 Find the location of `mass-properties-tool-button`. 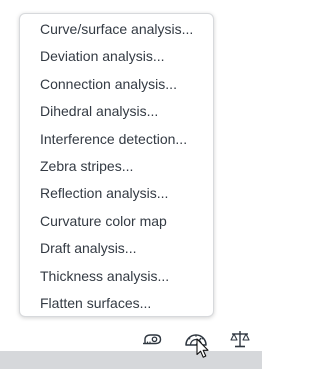

mass-properties-tool-button is located at coordinates (240, 339).